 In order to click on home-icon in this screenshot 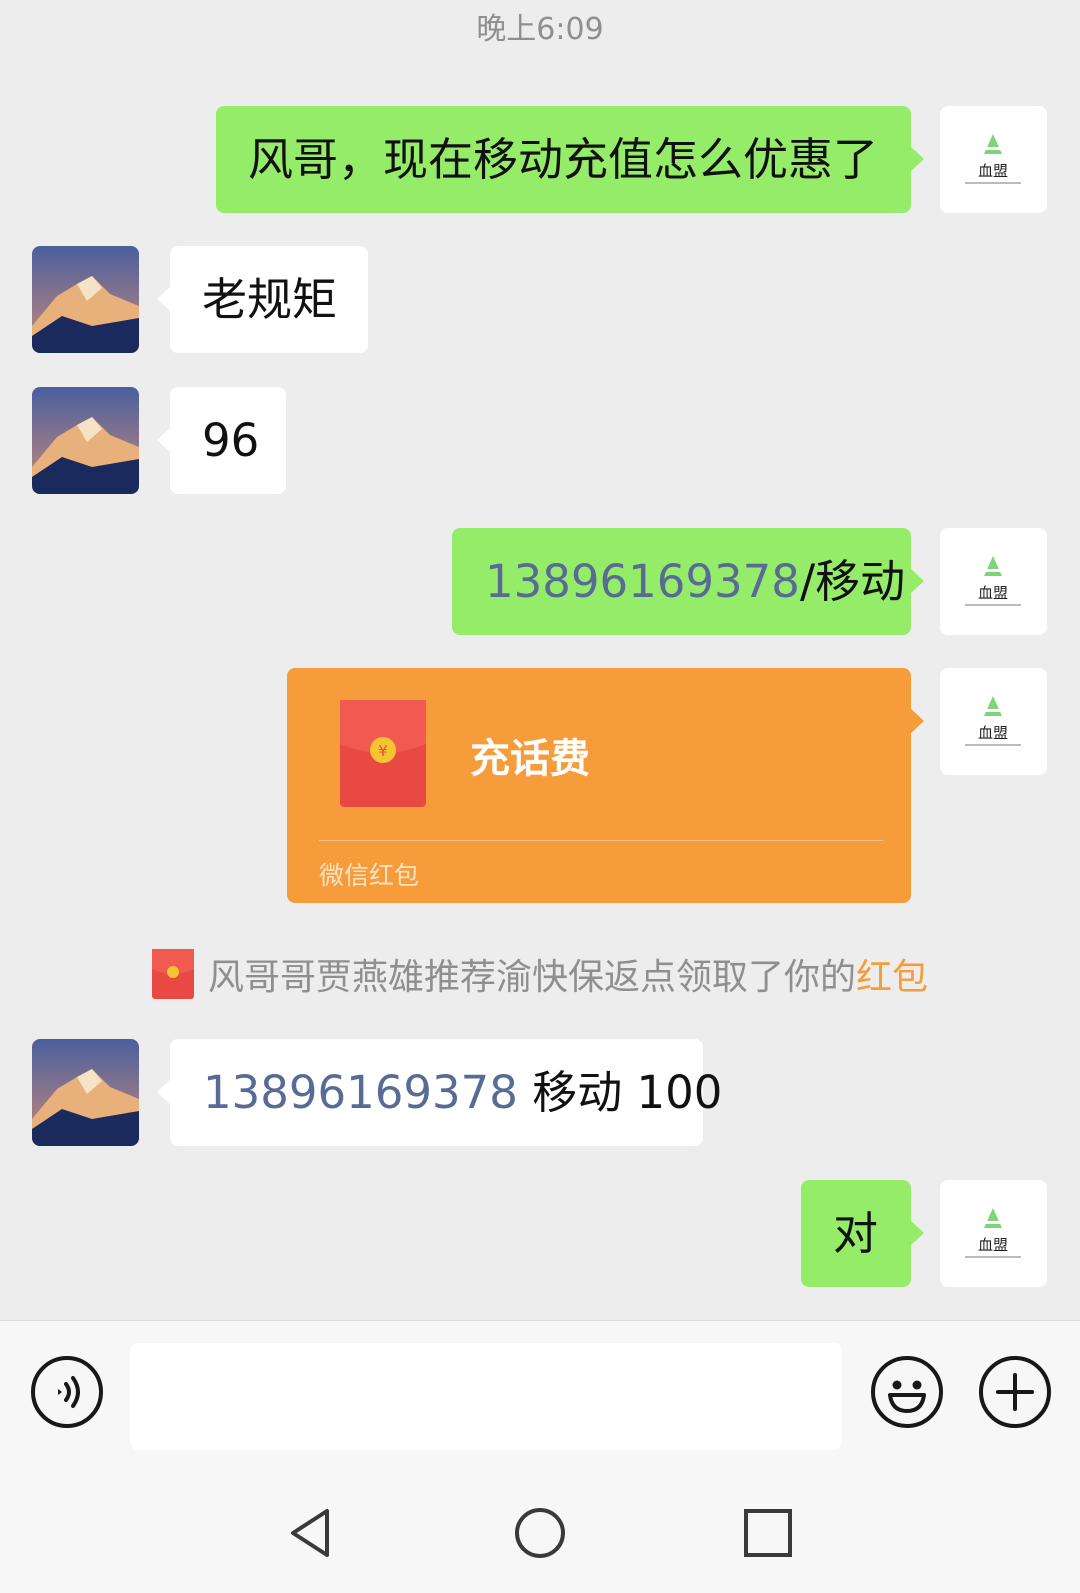, I will do `click(540, 1533)`.